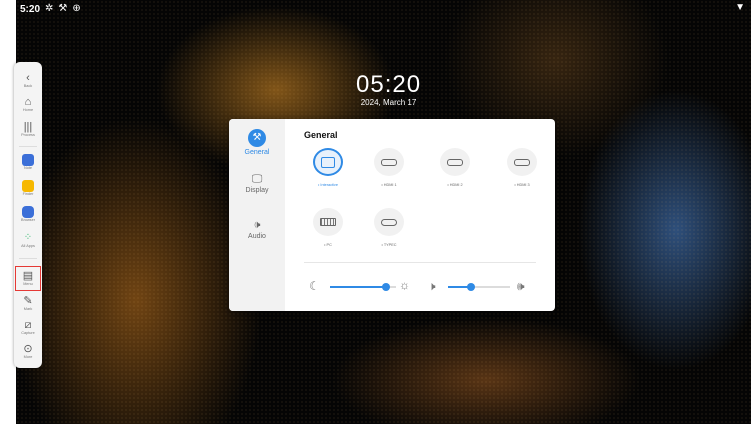 The image size is (751, 424). What do you see at coordinates (388, 102) in the screenshot?
I see `clock-date: 2024, March 17` at bounding box center [388, 102].